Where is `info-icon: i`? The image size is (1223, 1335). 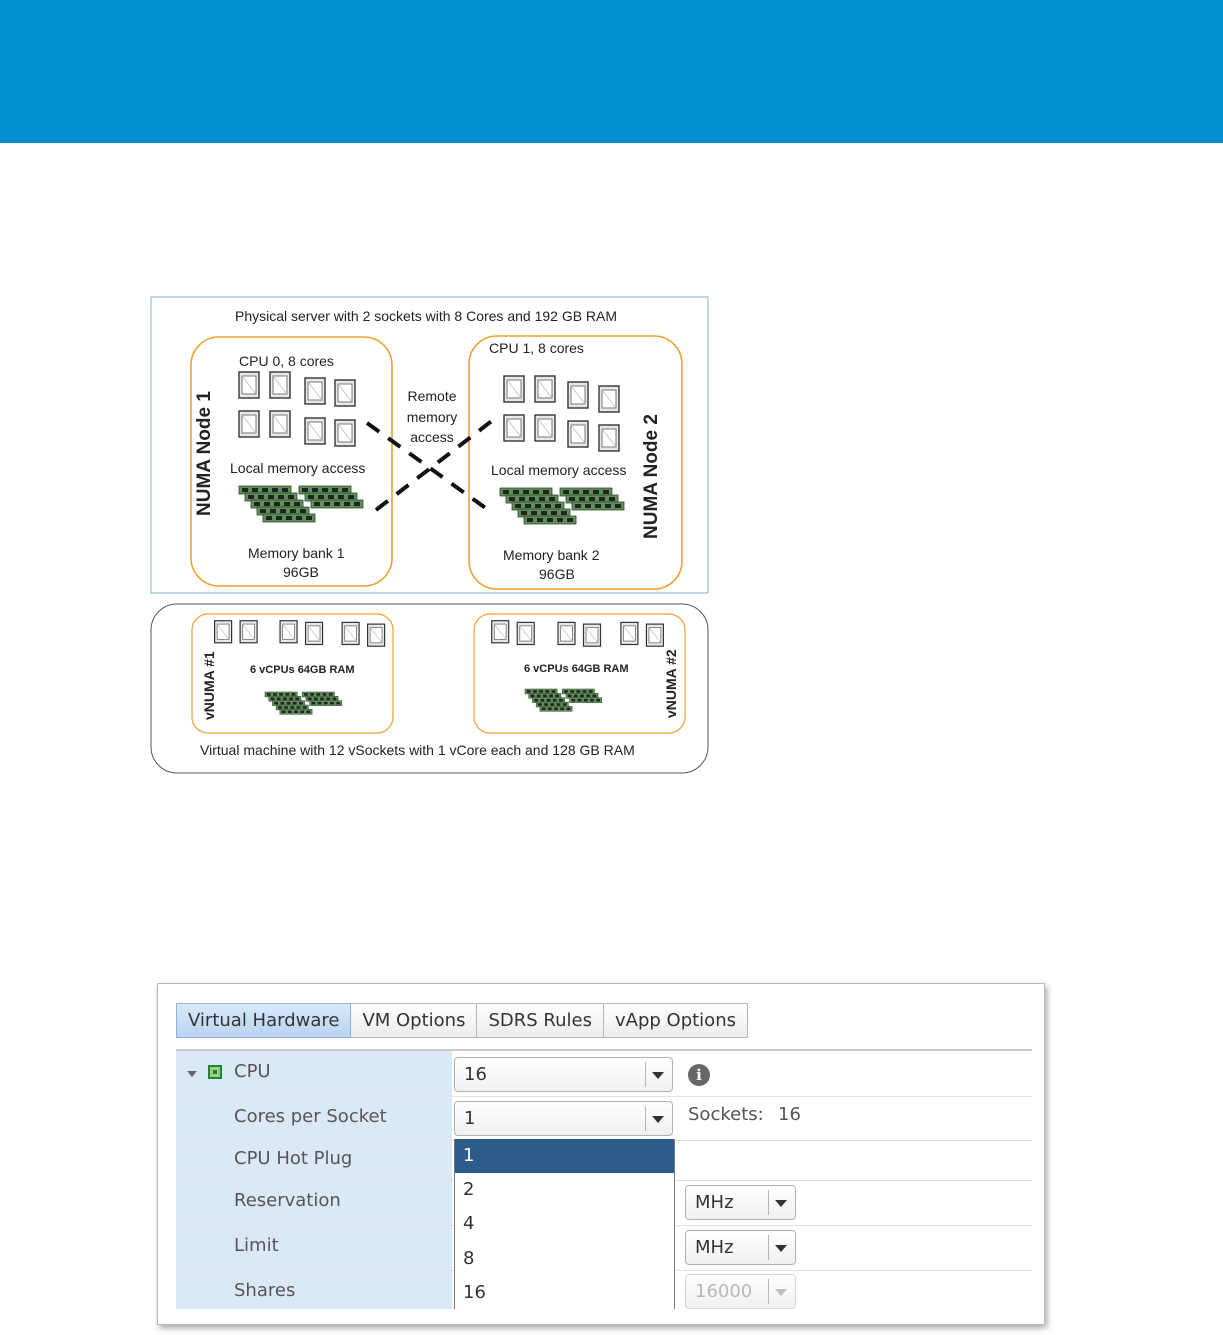
info-icon: i is located at coordinates (699, 1075).